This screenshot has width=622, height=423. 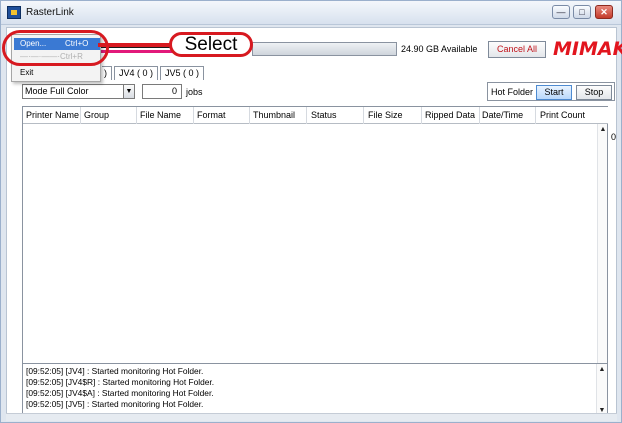 I want to click on title-bar: RasterLink — □ ✕, so click(x=311, y=13).